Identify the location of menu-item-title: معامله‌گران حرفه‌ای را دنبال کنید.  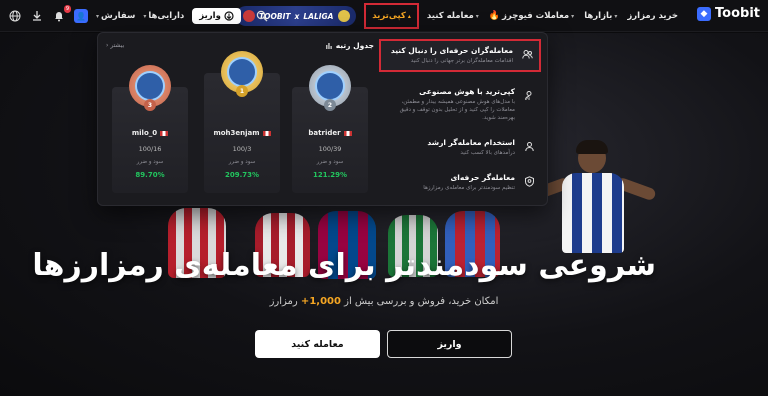
(451, 50).